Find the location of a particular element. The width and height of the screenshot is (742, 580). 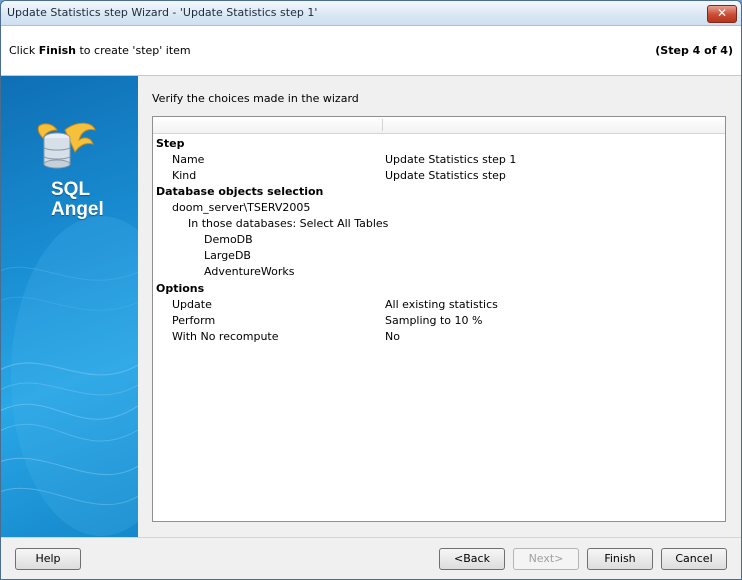

grid-header is located at coordinates (439, 125).